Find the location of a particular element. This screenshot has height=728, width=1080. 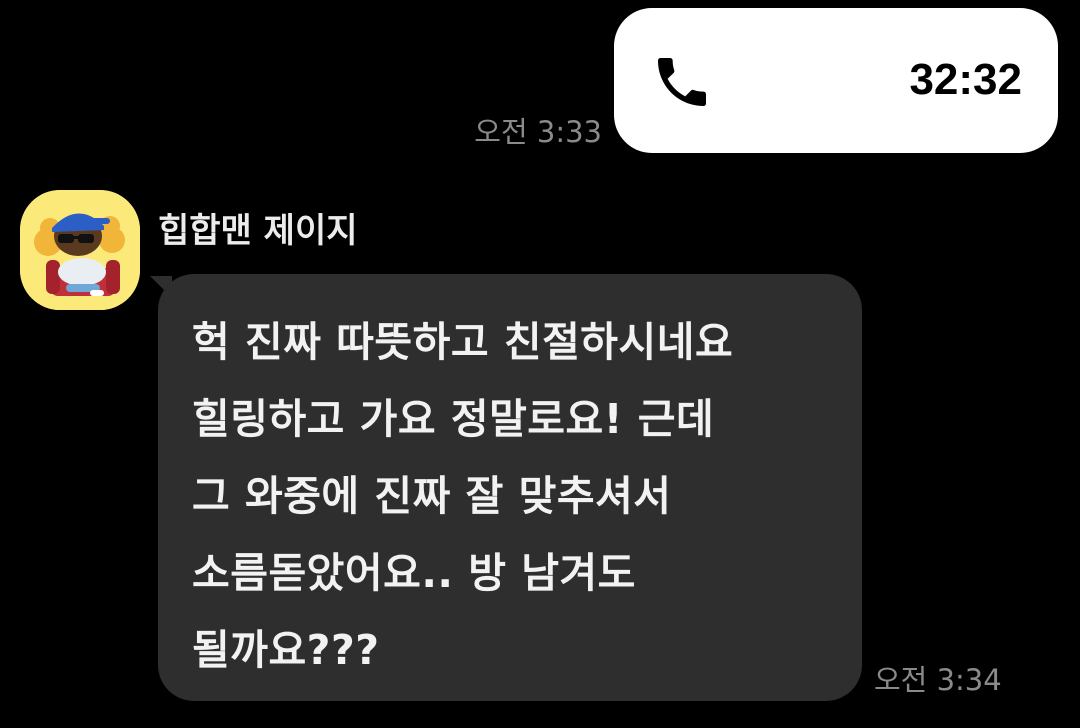

hiphop-character-avatar is located at coordinates (80, 250).